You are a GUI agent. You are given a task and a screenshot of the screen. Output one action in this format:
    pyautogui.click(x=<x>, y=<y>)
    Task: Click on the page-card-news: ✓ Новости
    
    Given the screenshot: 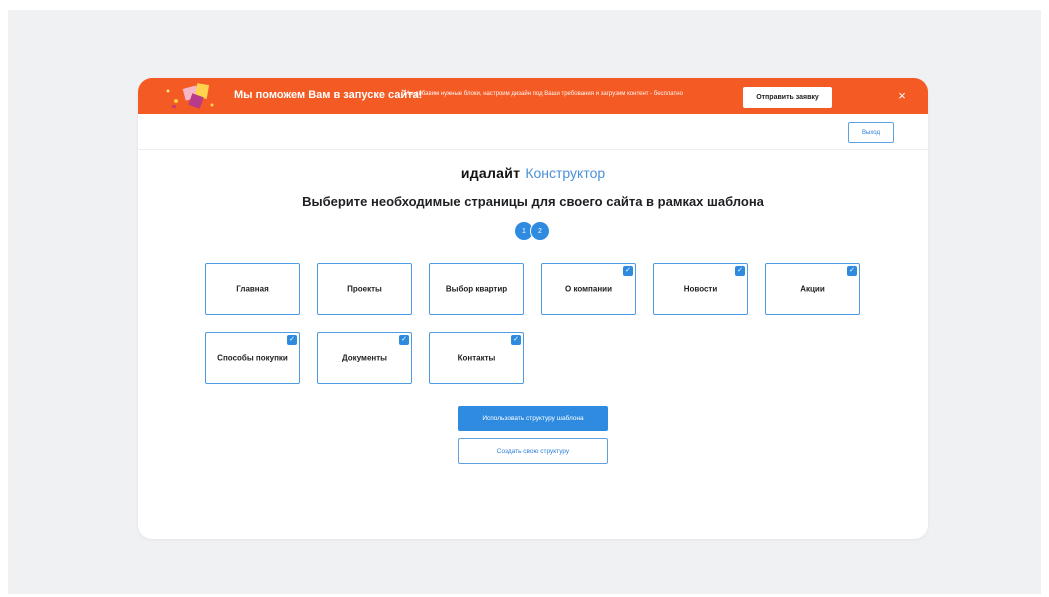 What is the action you would take?
    pyautogui.click(x=700, y=289)
    